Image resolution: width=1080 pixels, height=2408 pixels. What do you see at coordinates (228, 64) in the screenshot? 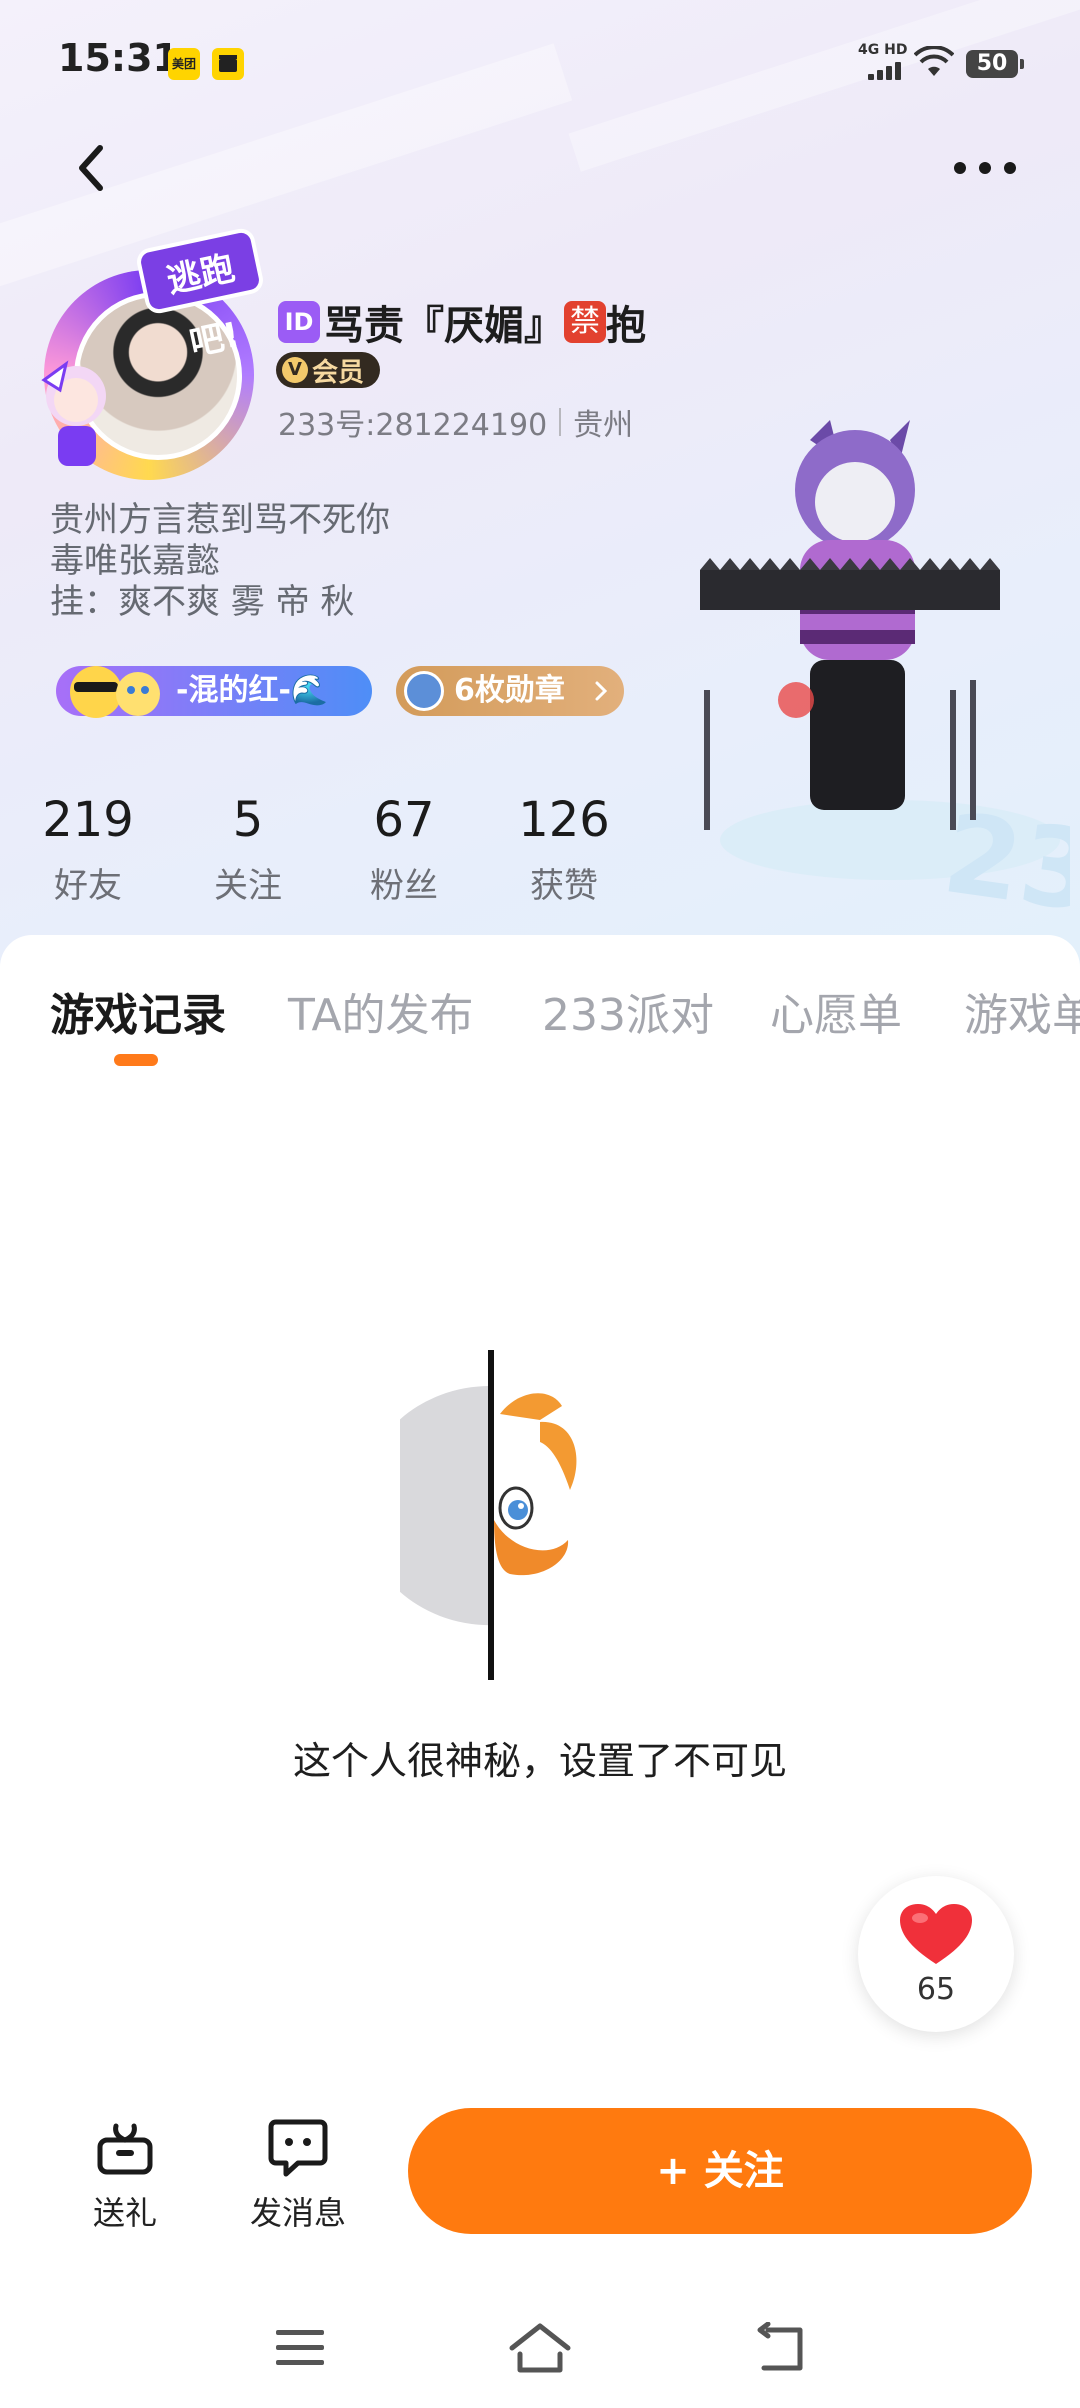
I see `clapper-notification-icon` at bounding box center [228, 64].